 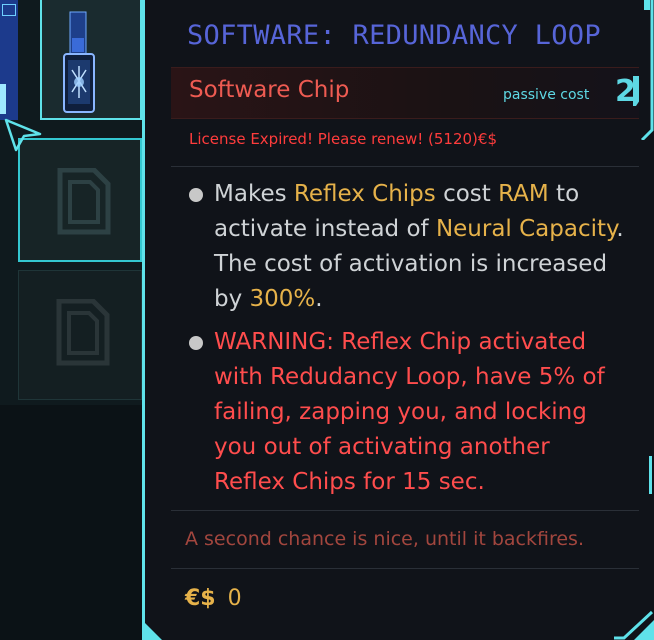 What do you see at coordinates (9, 10) in the screenshot?
I see `side-tab-marker-icon` at bounding box center [9, 10].